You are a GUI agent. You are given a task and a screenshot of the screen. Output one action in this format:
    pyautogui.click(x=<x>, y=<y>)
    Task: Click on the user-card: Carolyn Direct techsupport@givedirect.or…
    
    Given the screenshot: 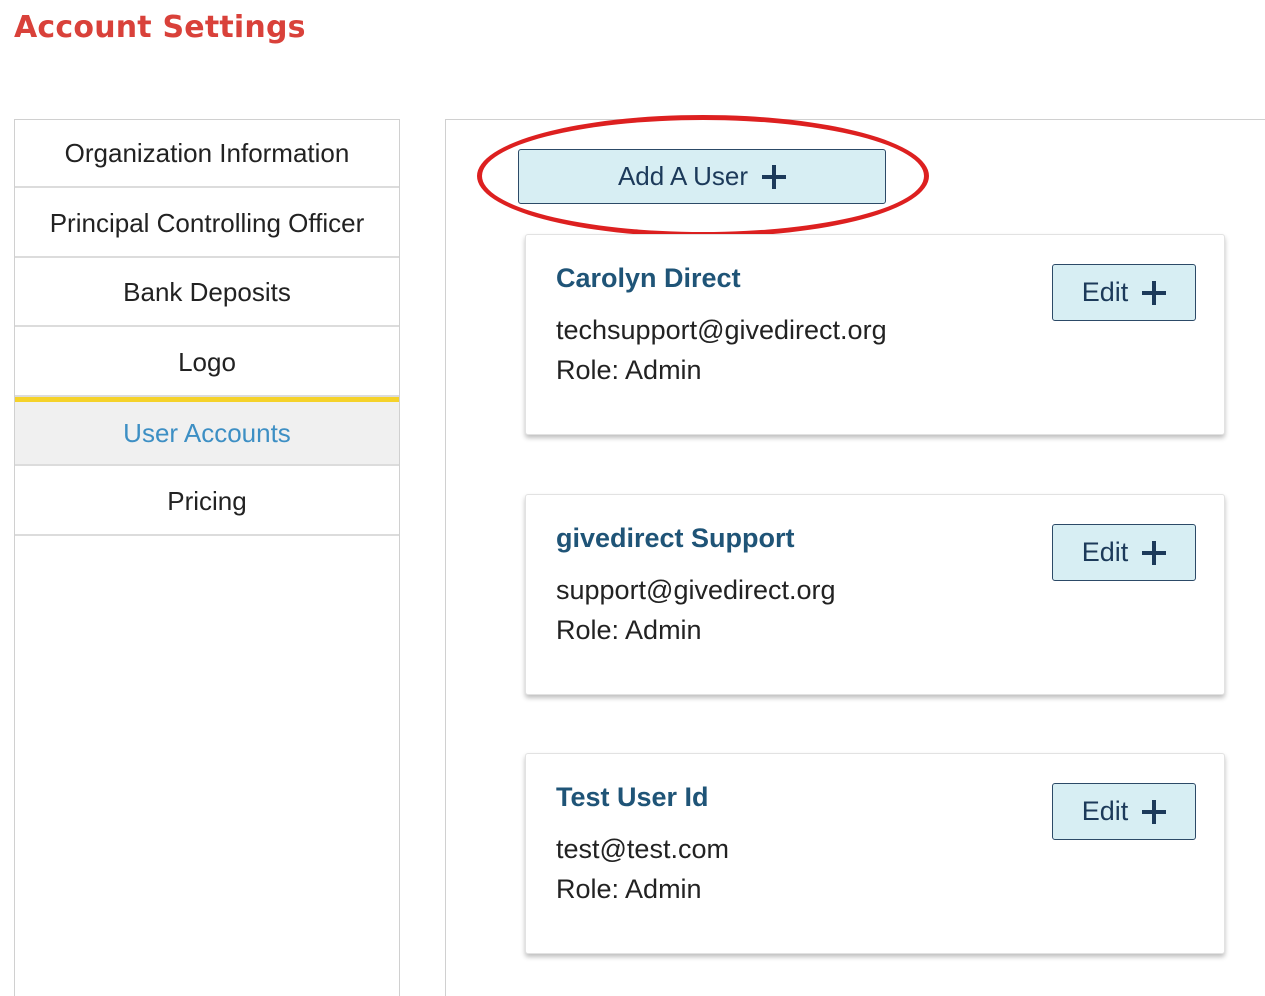 What is the action you would take?
    pyautogui.click(x=875, y=334)
    